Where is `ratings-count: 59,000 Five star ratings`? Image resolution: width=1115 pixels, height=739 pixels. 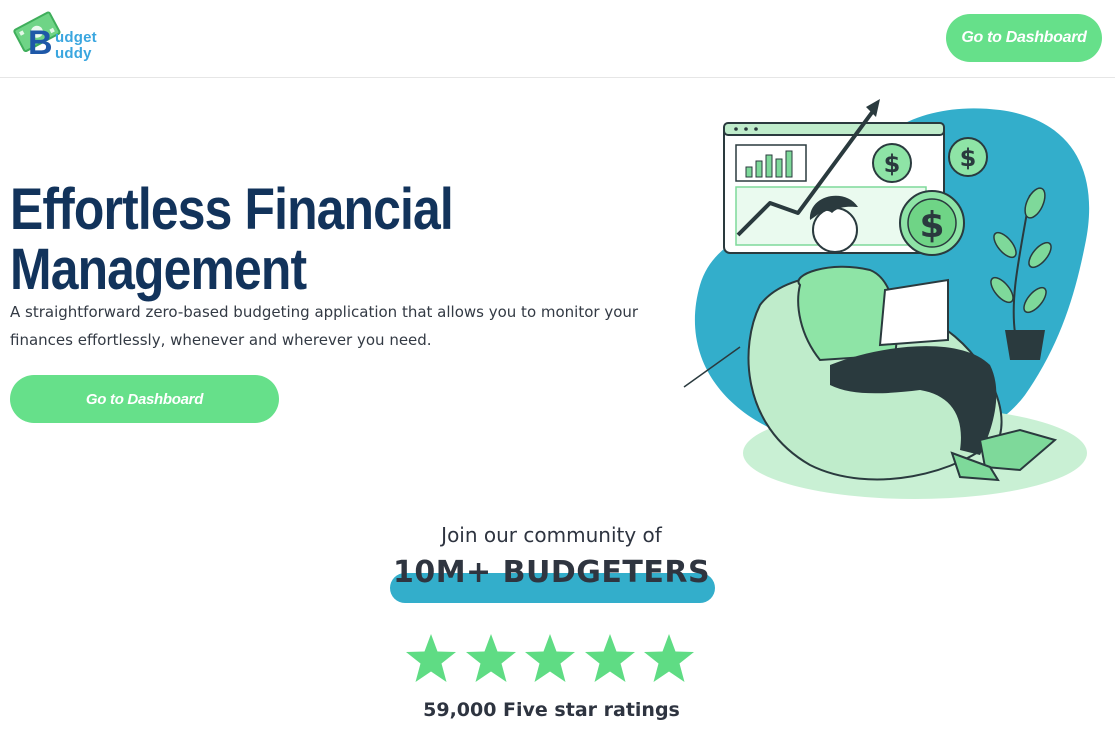
ratings-count: 59,000 Five star ratings is located at coordinates (551, 710).